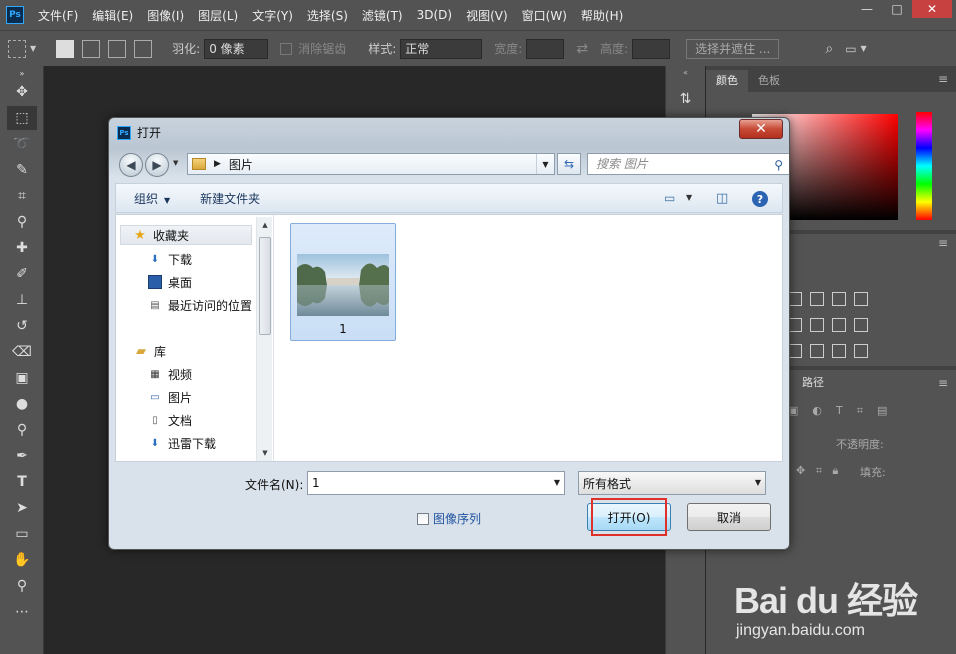 This screenshot has width=956, height=654. What do you see at coordinates (22, 274) in the screenshot?
I see `brush-tool-icon: ✐` at bounding box center [22, 274].